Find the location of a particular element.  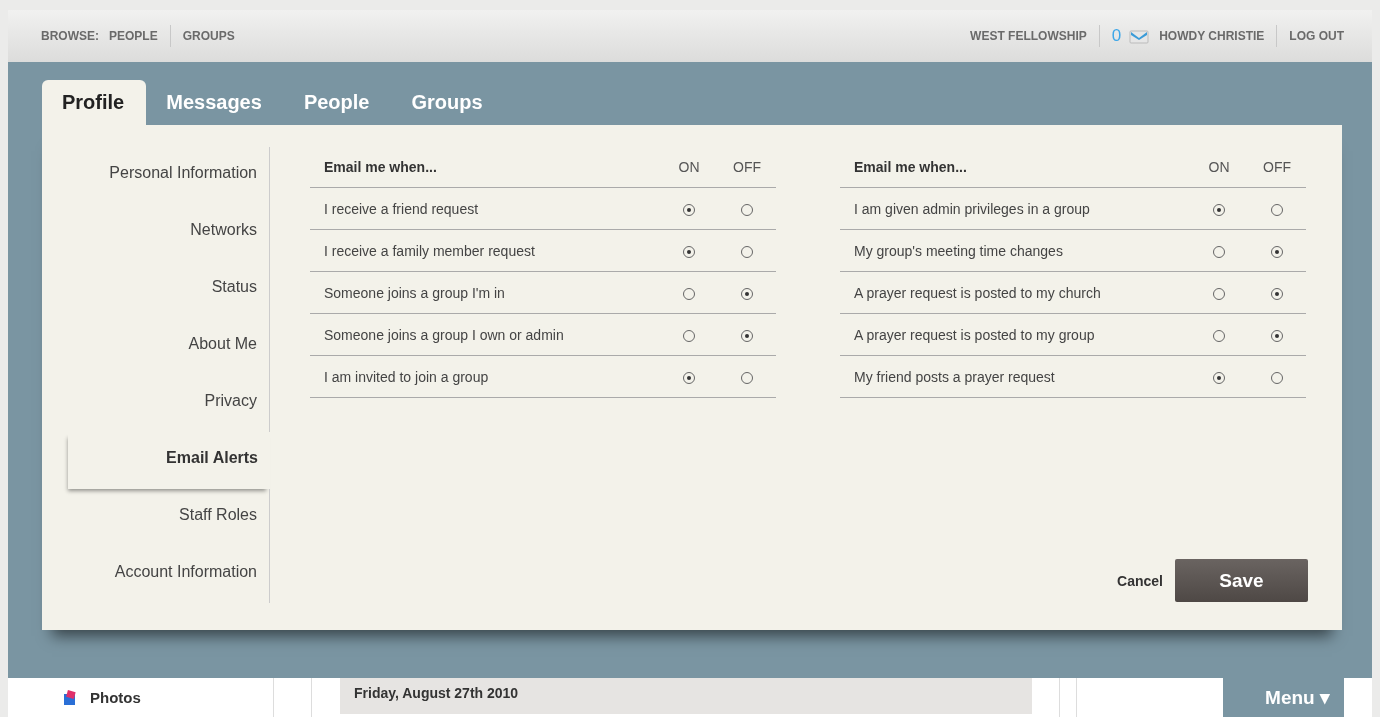

cancel-link: Cancel is located at coordinates (1140, 580).